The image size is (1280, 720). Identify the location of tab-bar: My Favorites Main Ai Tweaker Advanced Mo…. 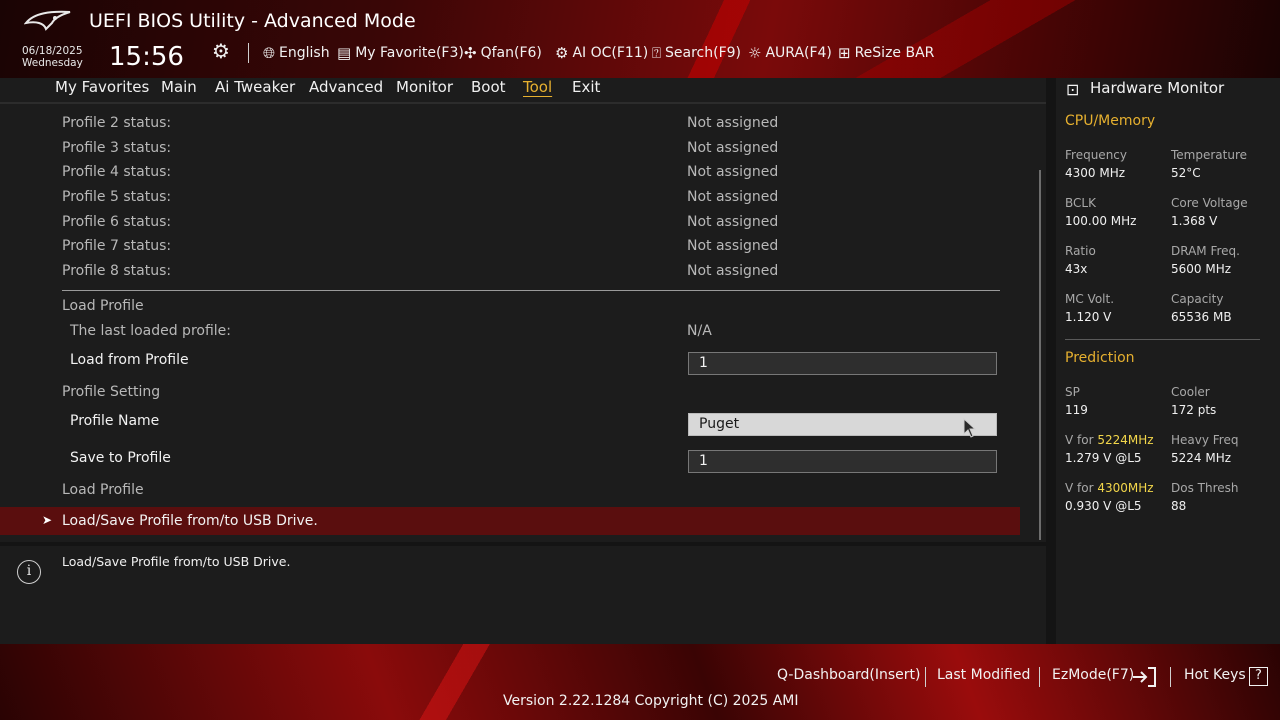
(523, 91).